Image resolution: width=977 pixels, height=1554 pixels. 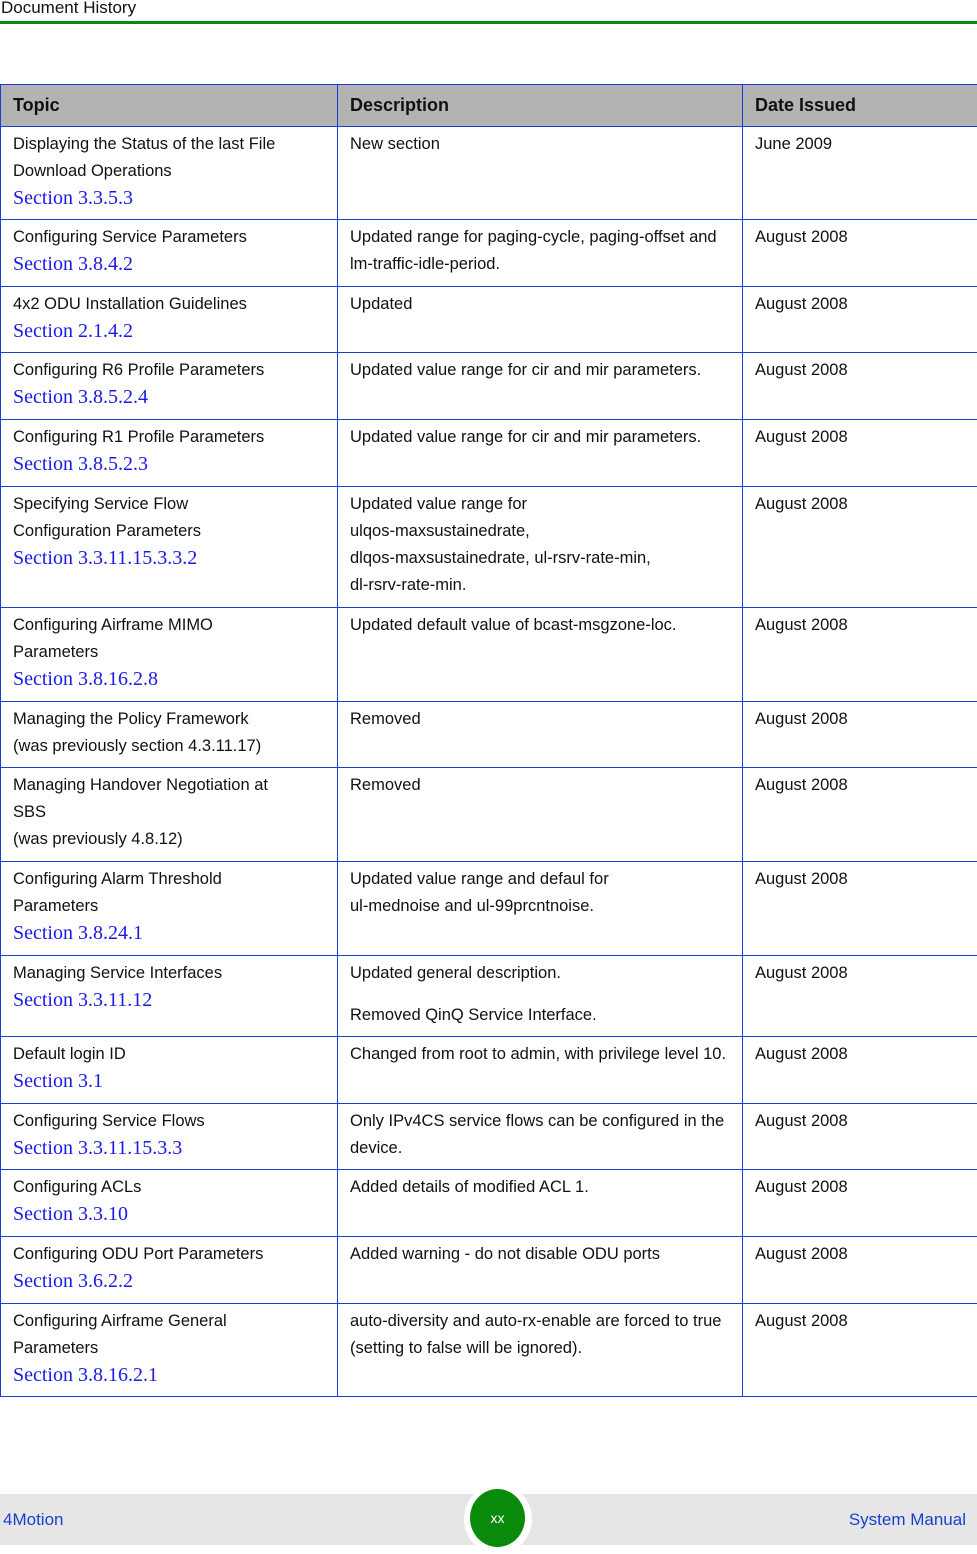 What do you see at coordinates (169, 370) in the screenshot?
I see `topic-text: Configuring R6 Profile Parameters` at bounding box center [169, 370].